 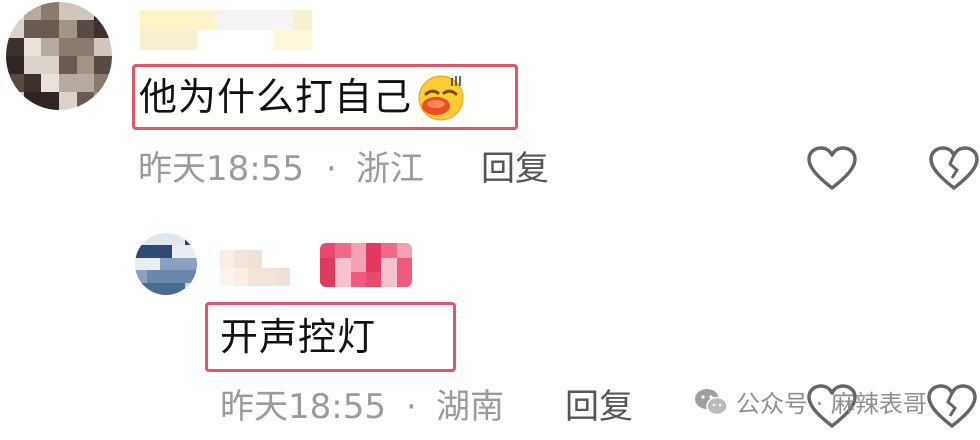 What do you see at coordinates (441, 97) in the screenshot?
I see `sweating-face-emoji` at bounding box center [441, 97].